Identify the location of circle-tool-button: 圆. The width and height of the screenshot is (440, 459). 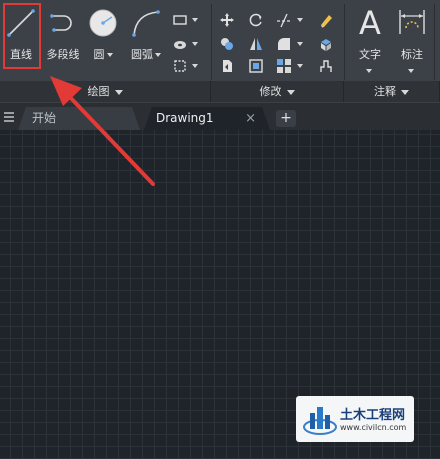
(103, 35).